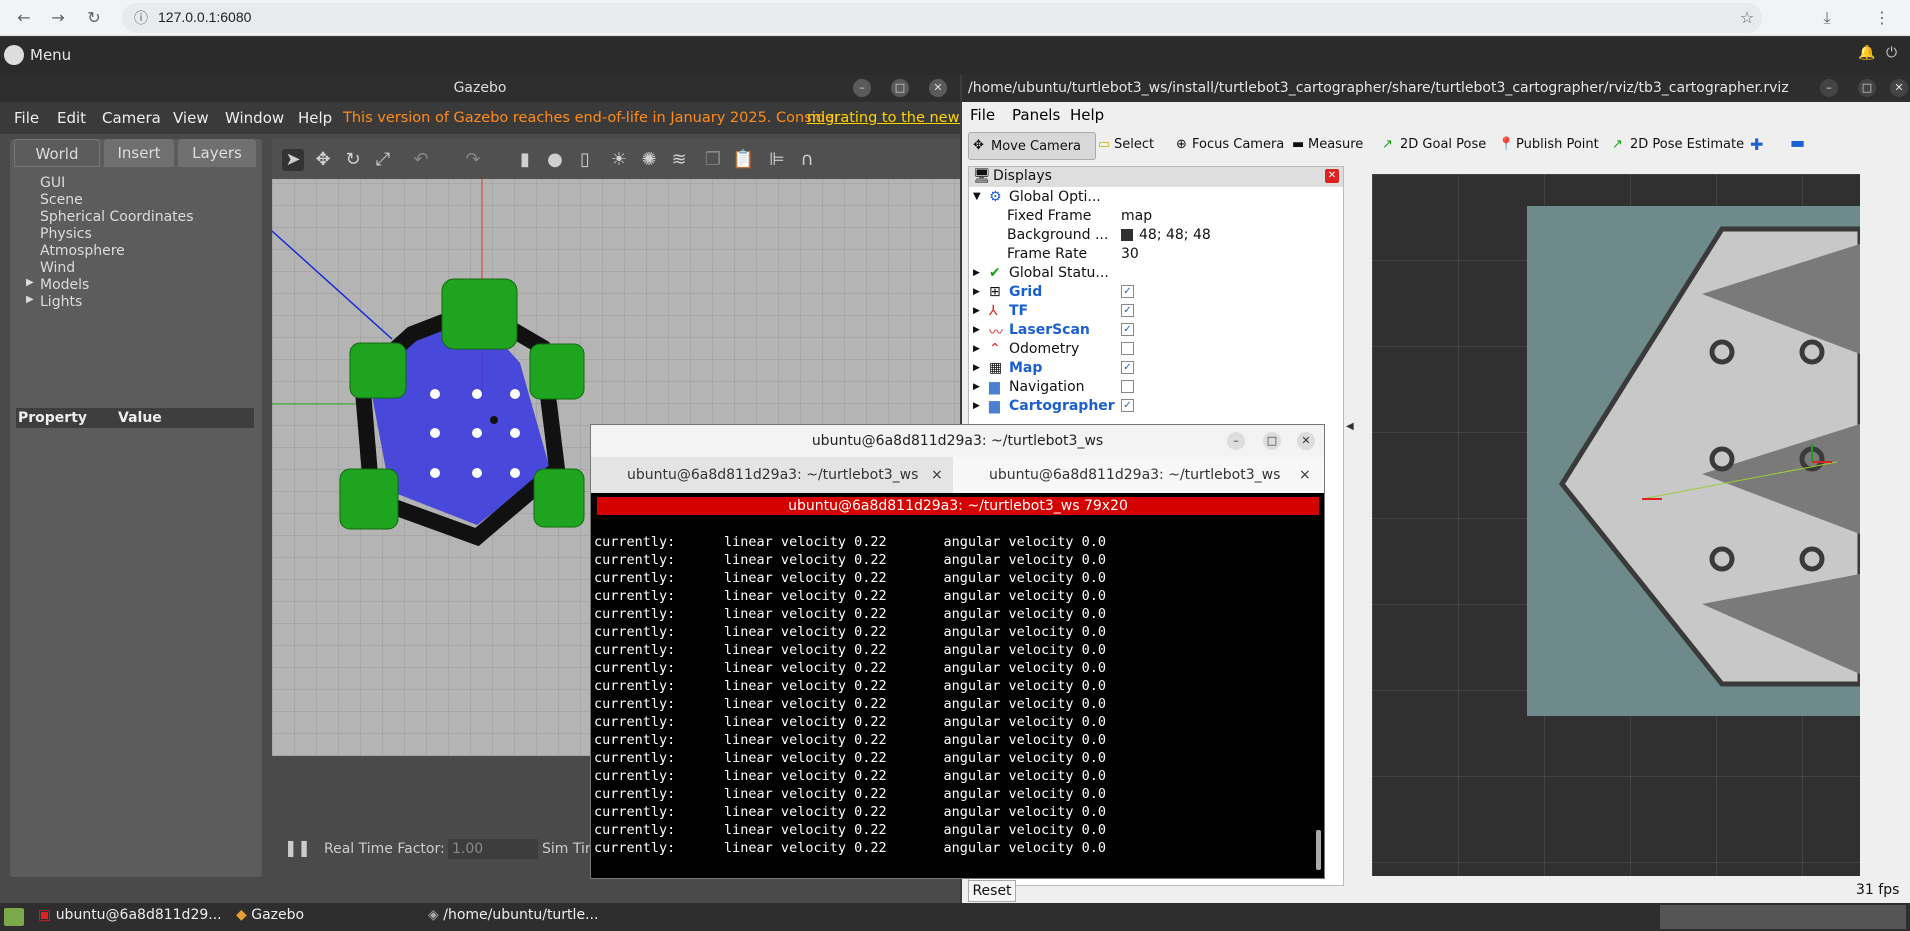  I want to click on reload-icon: ↻, so click(94, 18).